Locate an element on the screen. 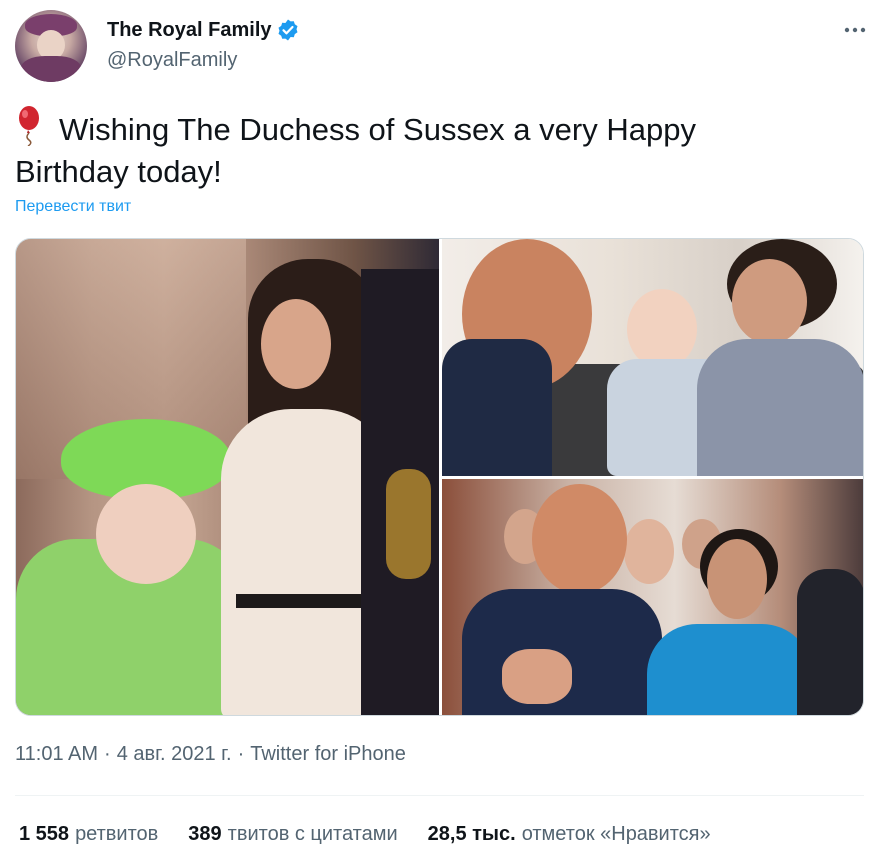  photo-family-with-baby is located at coordinates (652, 357).